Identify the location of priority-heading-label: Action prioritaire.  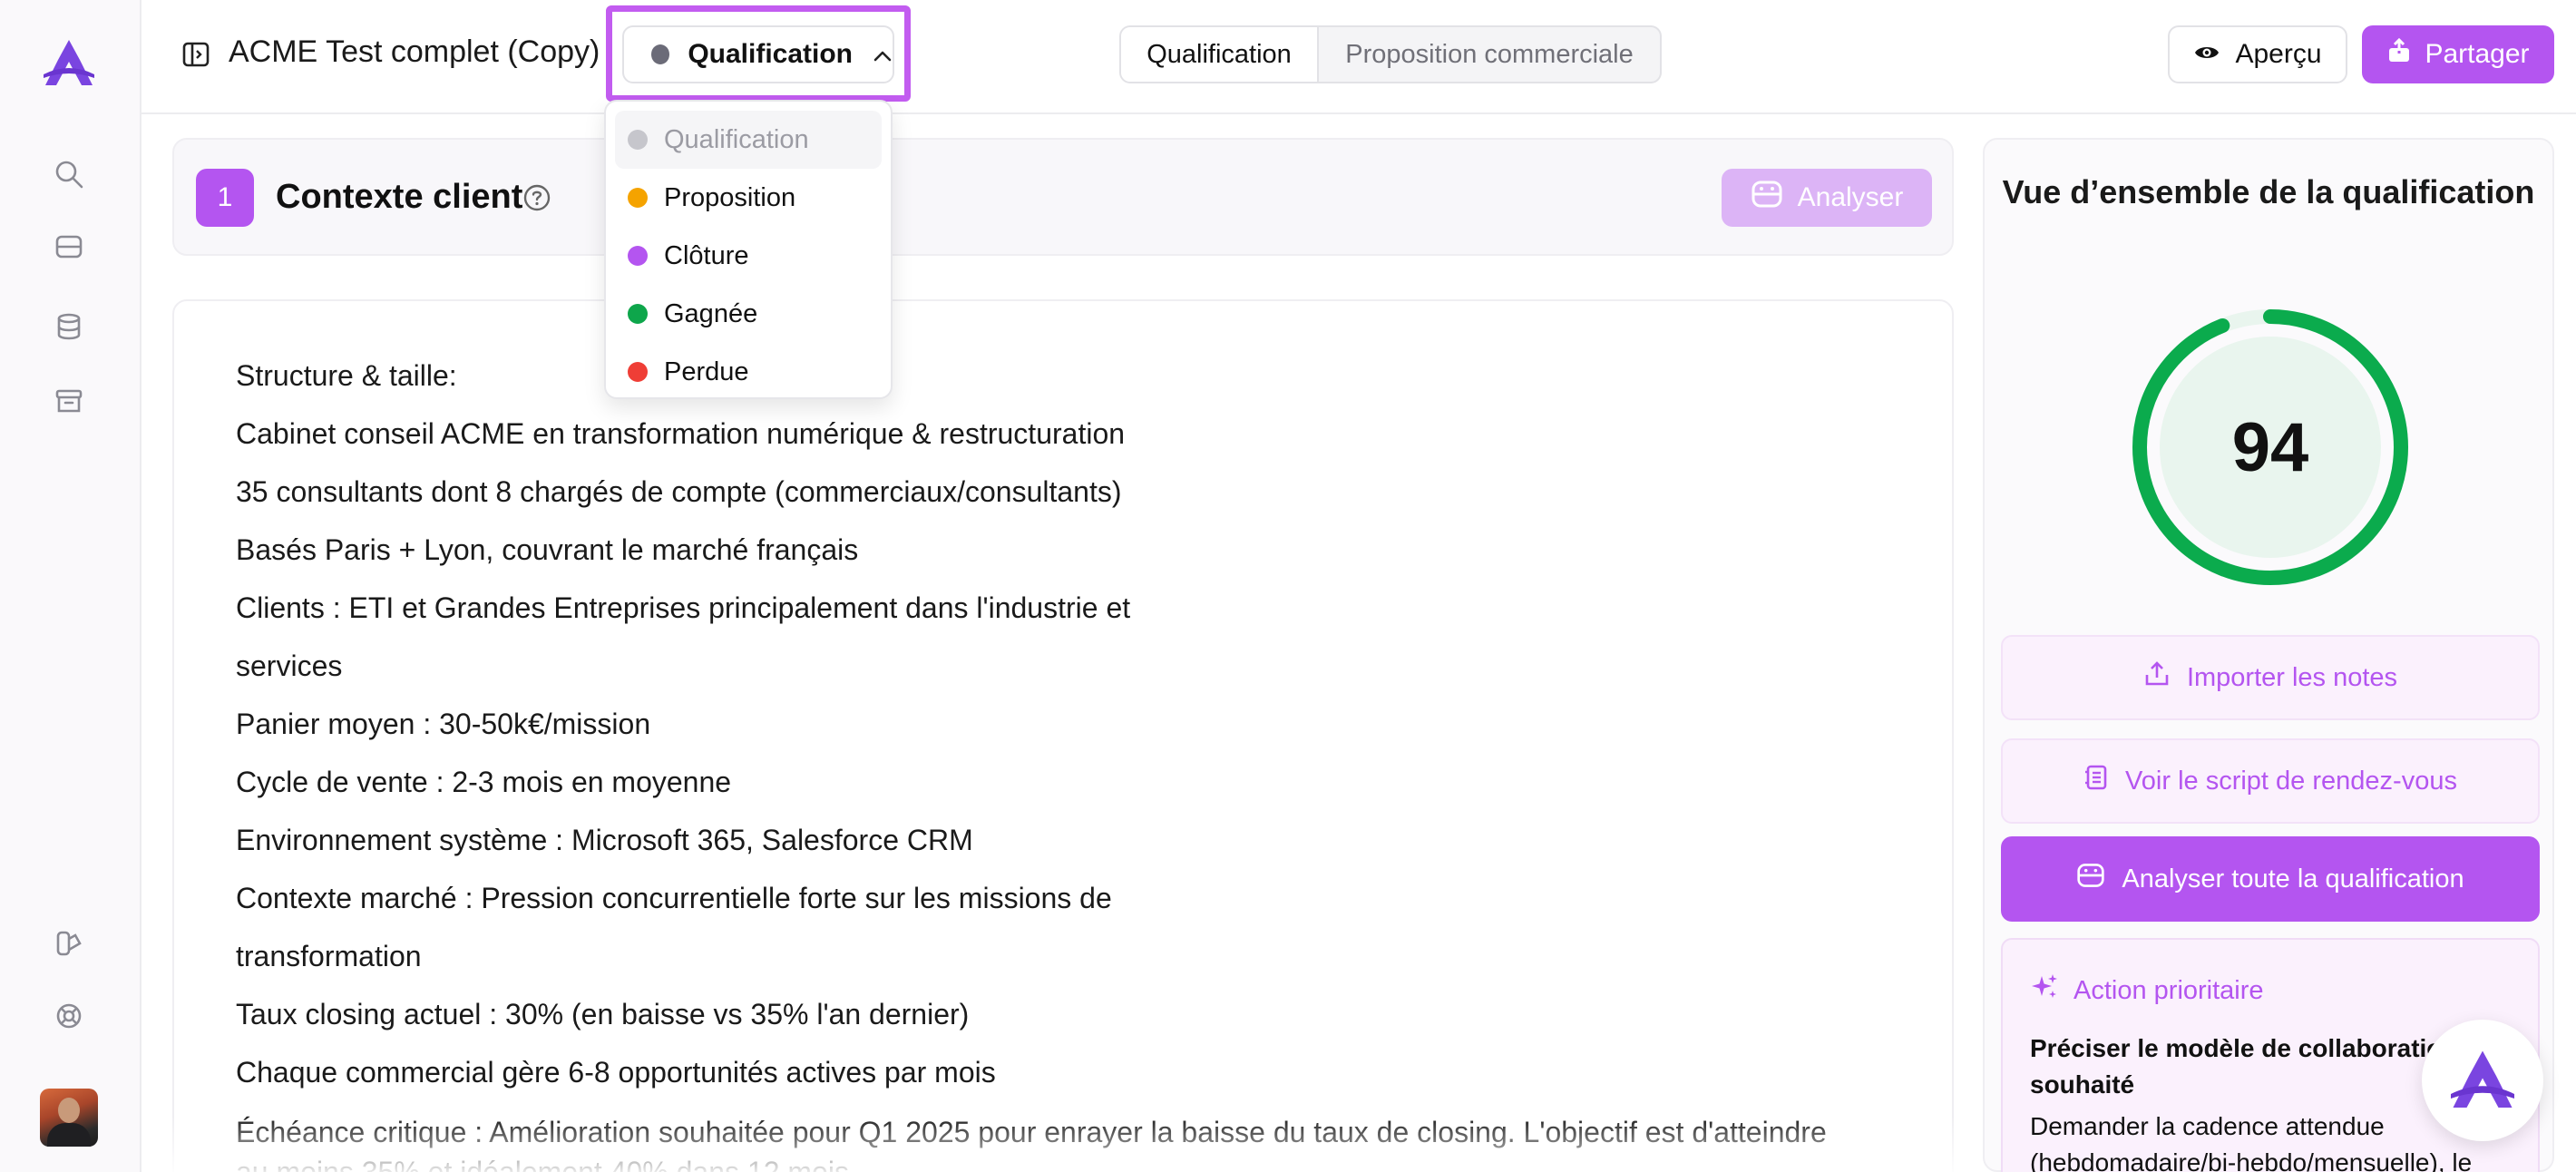
(2168, 990).